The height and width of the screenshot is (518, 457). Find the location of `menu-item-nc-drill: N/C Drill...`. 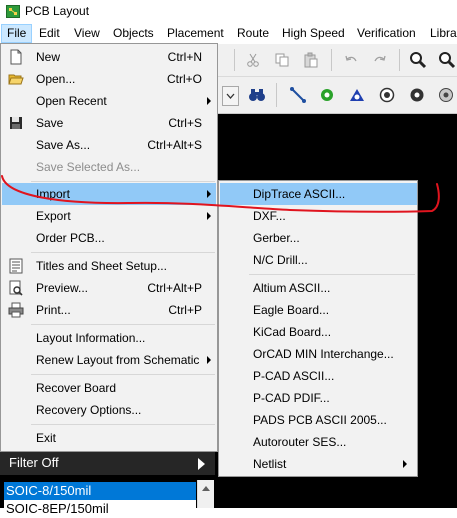

menu-item-nc-drill: N/C Drill... is located at coordinates (318, 260).